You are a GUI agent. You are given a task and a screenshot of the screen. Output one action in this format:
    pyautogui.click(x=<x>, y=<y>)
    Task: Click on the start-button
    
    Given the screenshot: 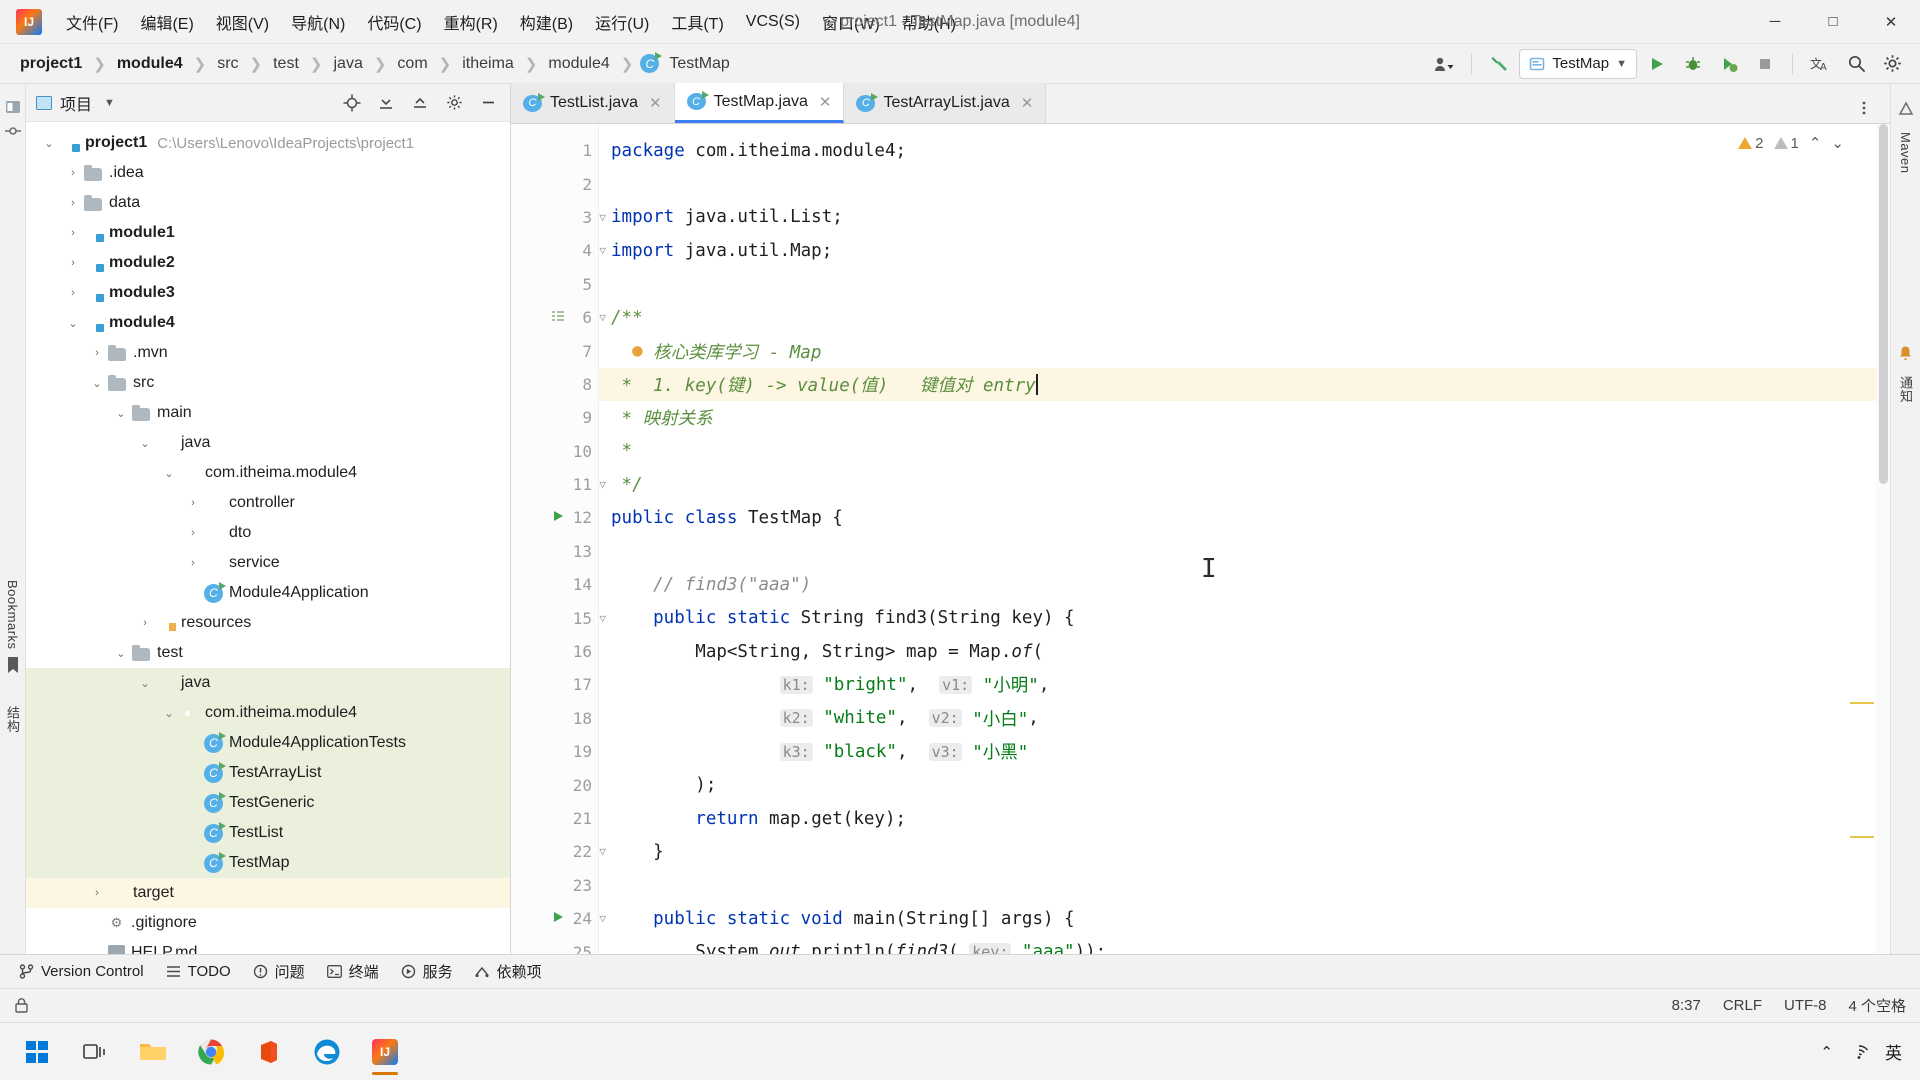 What is the action you would take?
    pyautogui.click(x=37, y=1052)
    